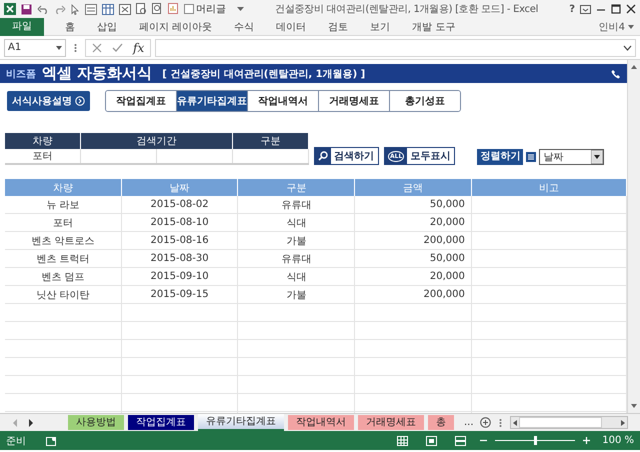  I want to click on sort-dropdown: 날짜, so click(571, 157).